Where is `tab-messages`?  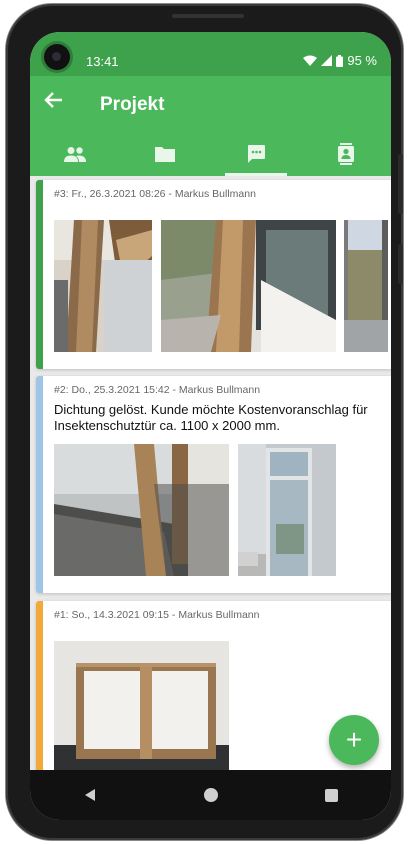
tab-messages is located at coordinates (256, 154).